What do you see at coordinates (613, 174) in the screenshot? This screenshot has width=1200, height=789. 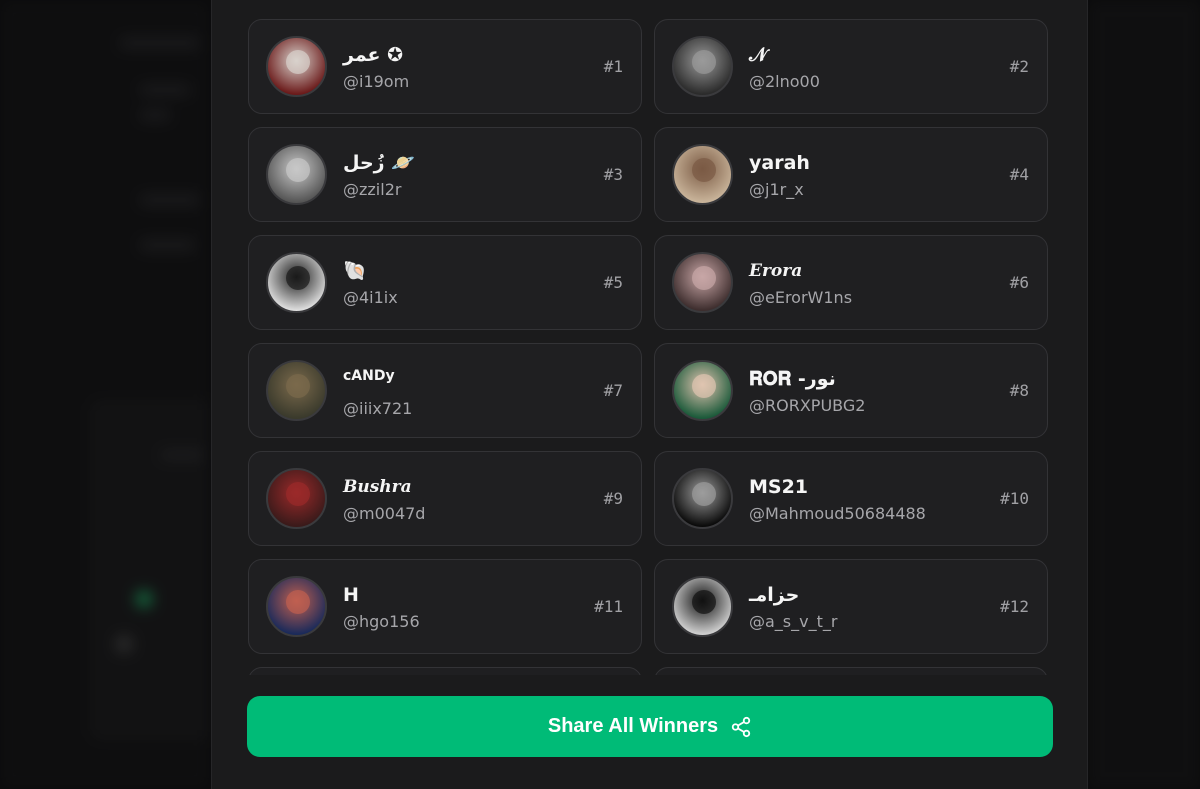 I see `winner-rank: #3` at bounding box center [613, 174].